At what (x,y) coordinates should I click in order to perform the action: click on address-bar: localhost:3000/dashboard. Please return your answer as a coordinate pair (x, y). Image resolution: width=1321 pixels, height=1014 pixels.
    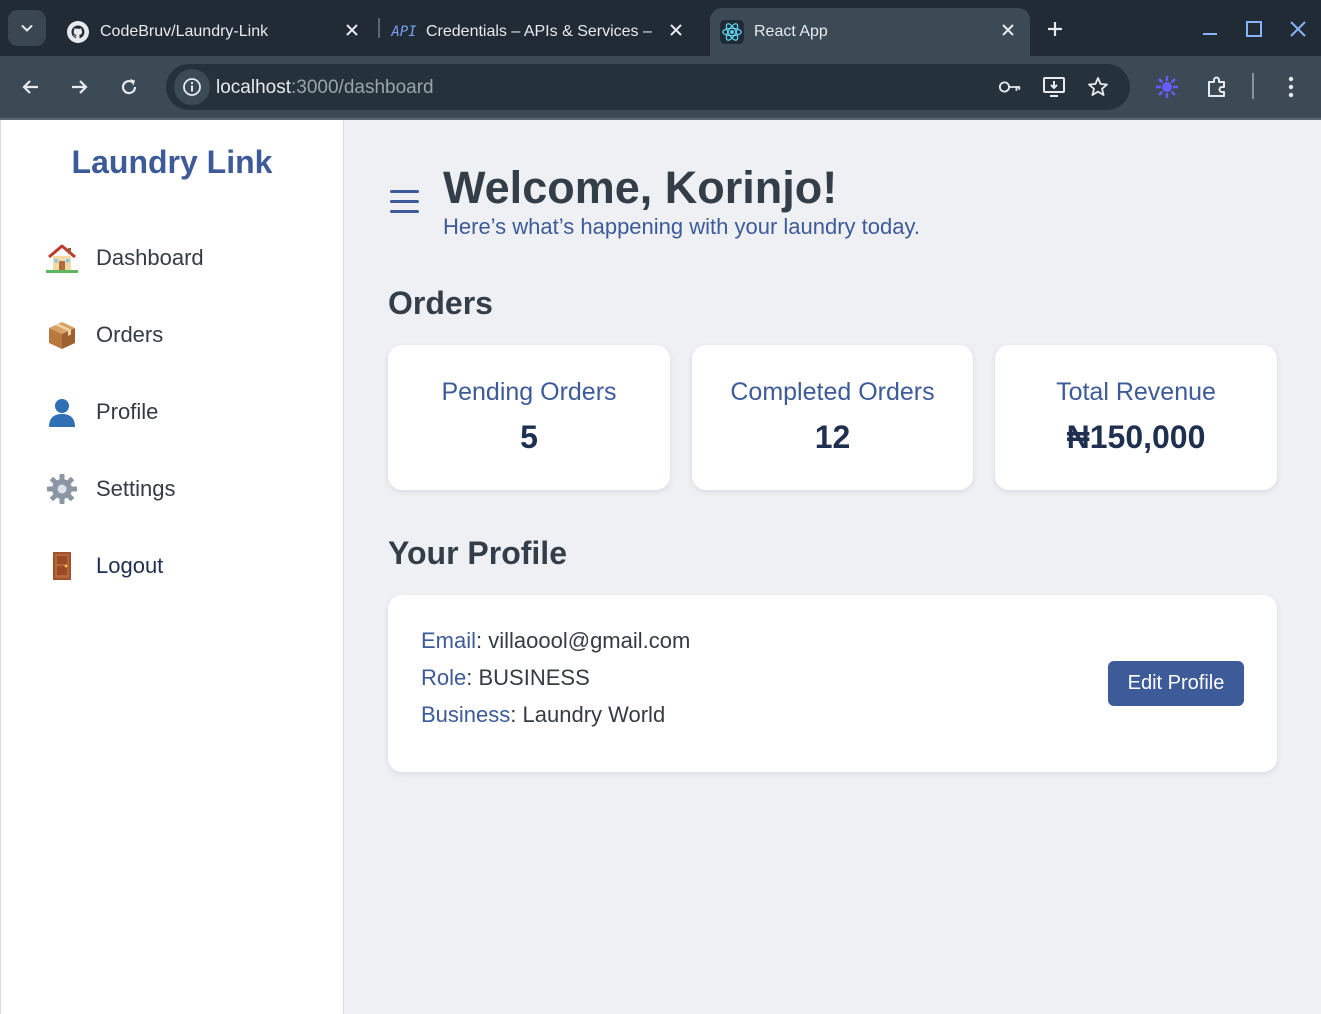
    Looking at the image, I should click on (648, 87).